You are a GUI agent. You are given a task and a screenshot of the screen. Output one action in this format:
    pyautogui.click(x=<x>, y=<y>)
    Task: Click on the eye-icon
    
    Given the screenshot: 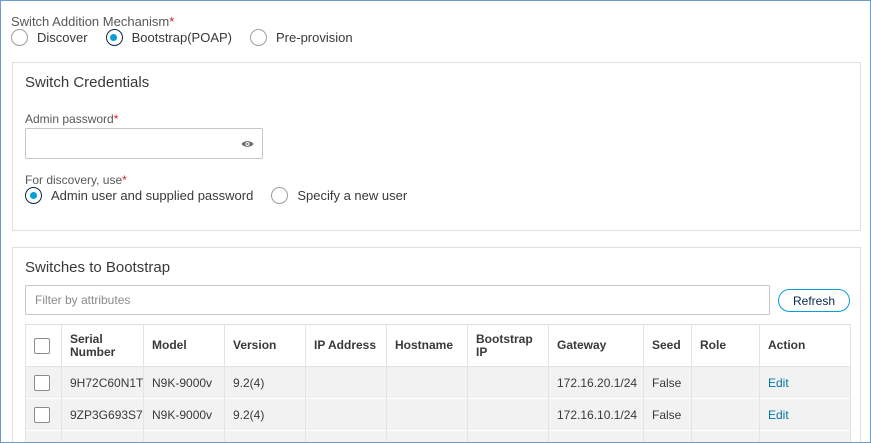 What is the action you would take?
    pyautogui.click(x=247, y=144)
    